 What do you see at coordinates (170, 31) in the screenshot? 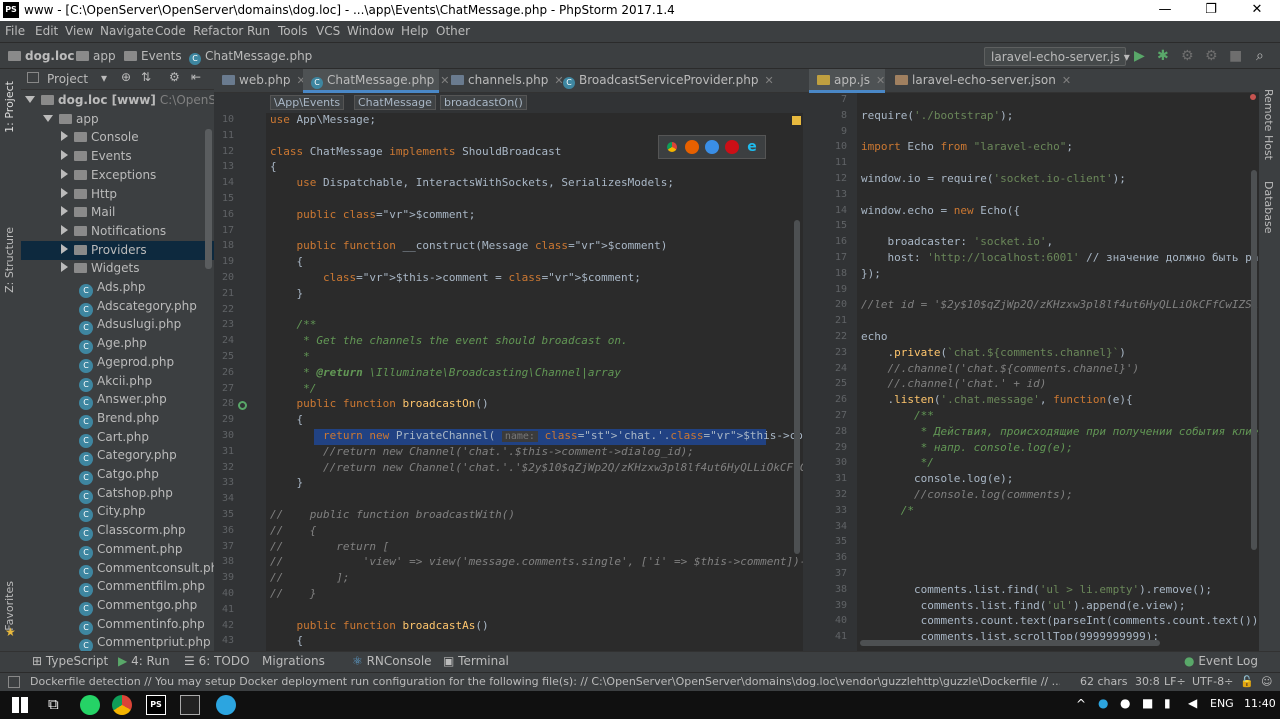
I see `menu-code: Code` at bounding box center [170, 31].